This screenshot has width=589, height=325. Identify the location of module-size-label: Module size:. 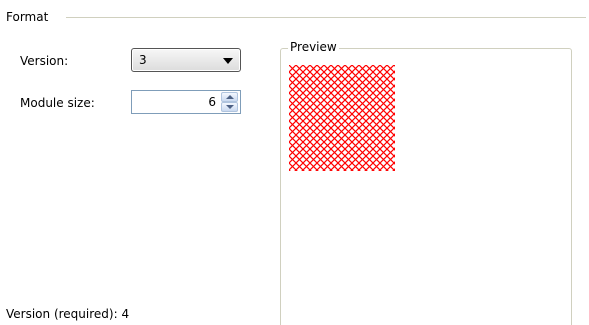
(57, 103).